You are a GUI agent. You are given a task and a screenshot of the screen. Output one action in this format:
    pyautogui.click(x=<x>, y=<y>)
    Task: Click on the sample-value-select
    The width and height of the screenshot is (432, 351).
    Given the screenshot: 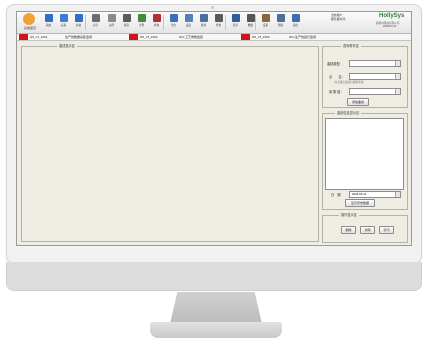 What is the action you would take?
    pyautogui.click(x=375, y=91)
    